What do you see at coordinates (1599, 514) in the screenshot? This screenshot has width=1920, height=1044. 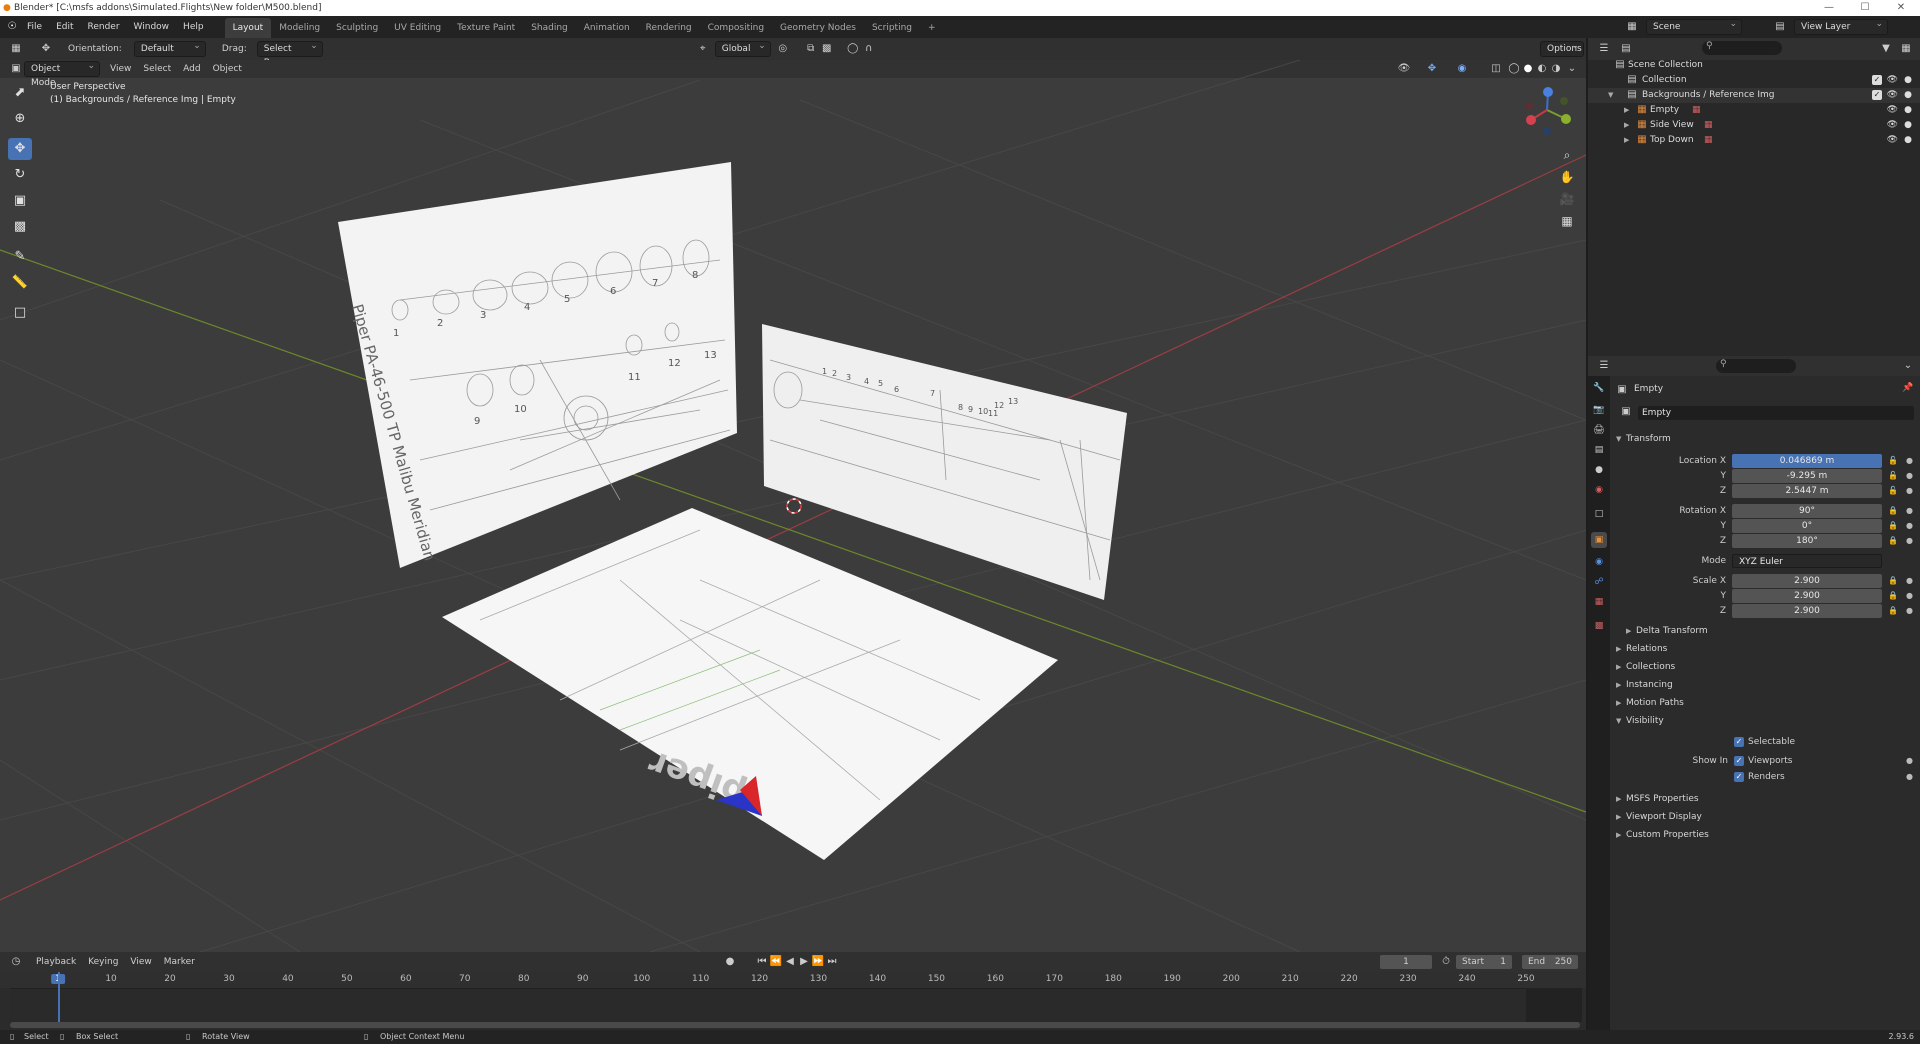 I see `collection-tab-icon: □` at bounding box center [1599, 514].